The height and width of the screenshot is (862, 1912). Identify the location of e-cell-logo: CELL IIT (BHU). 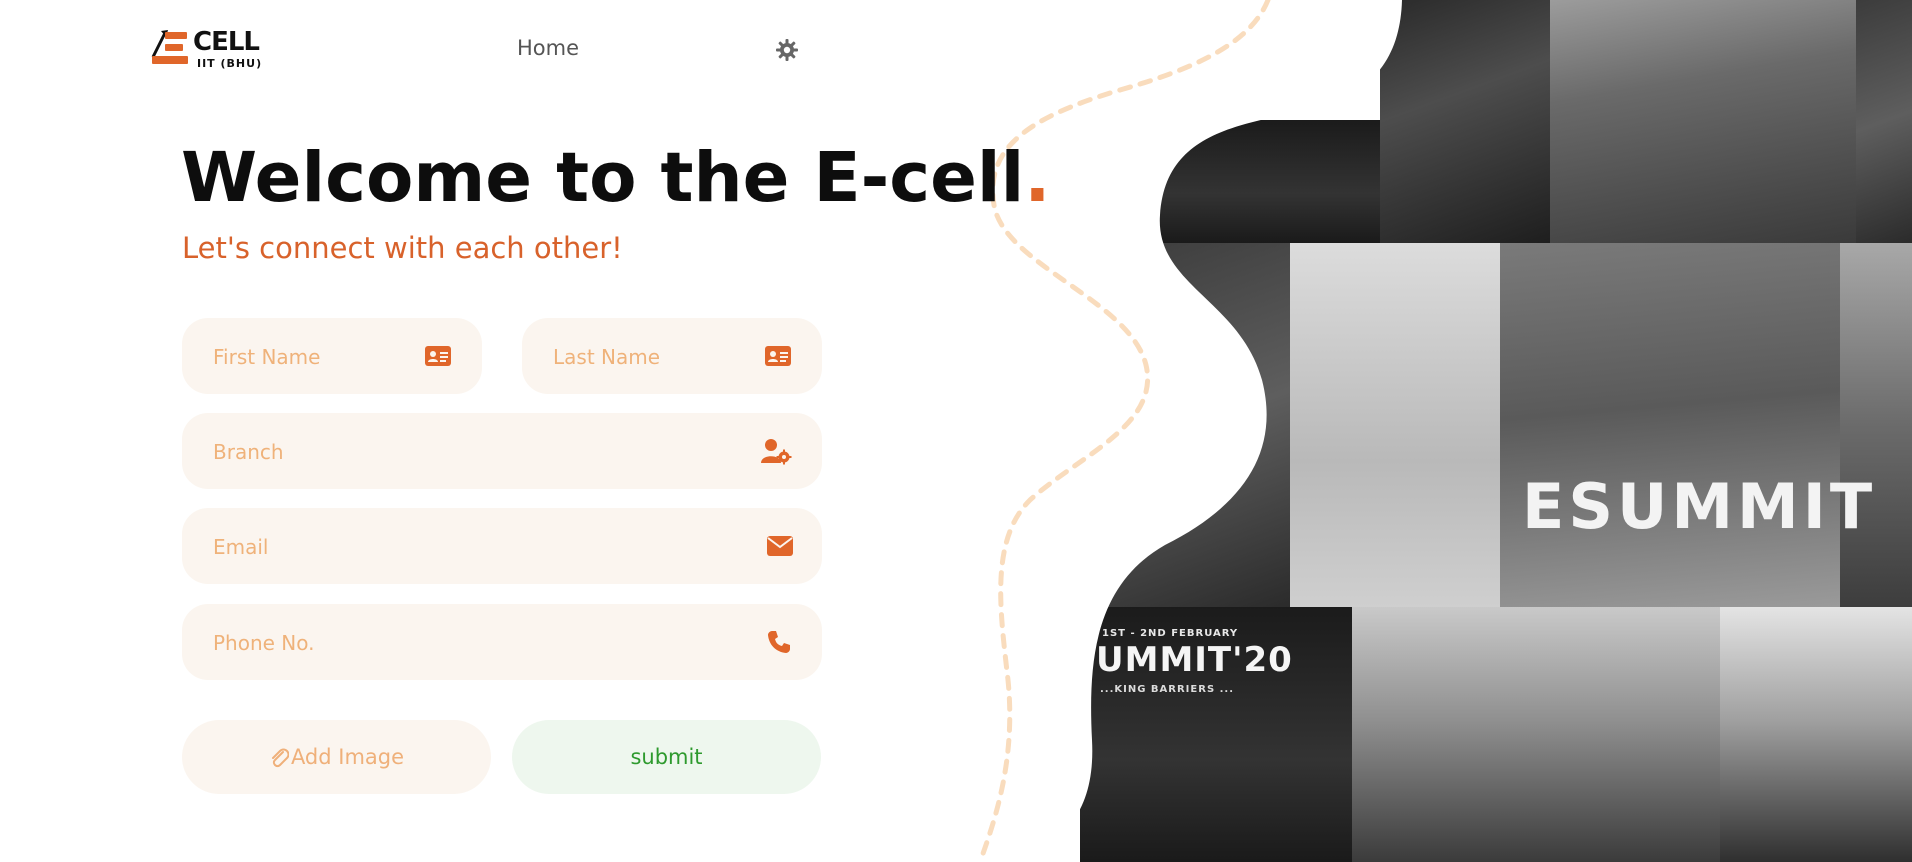
(207, 49).